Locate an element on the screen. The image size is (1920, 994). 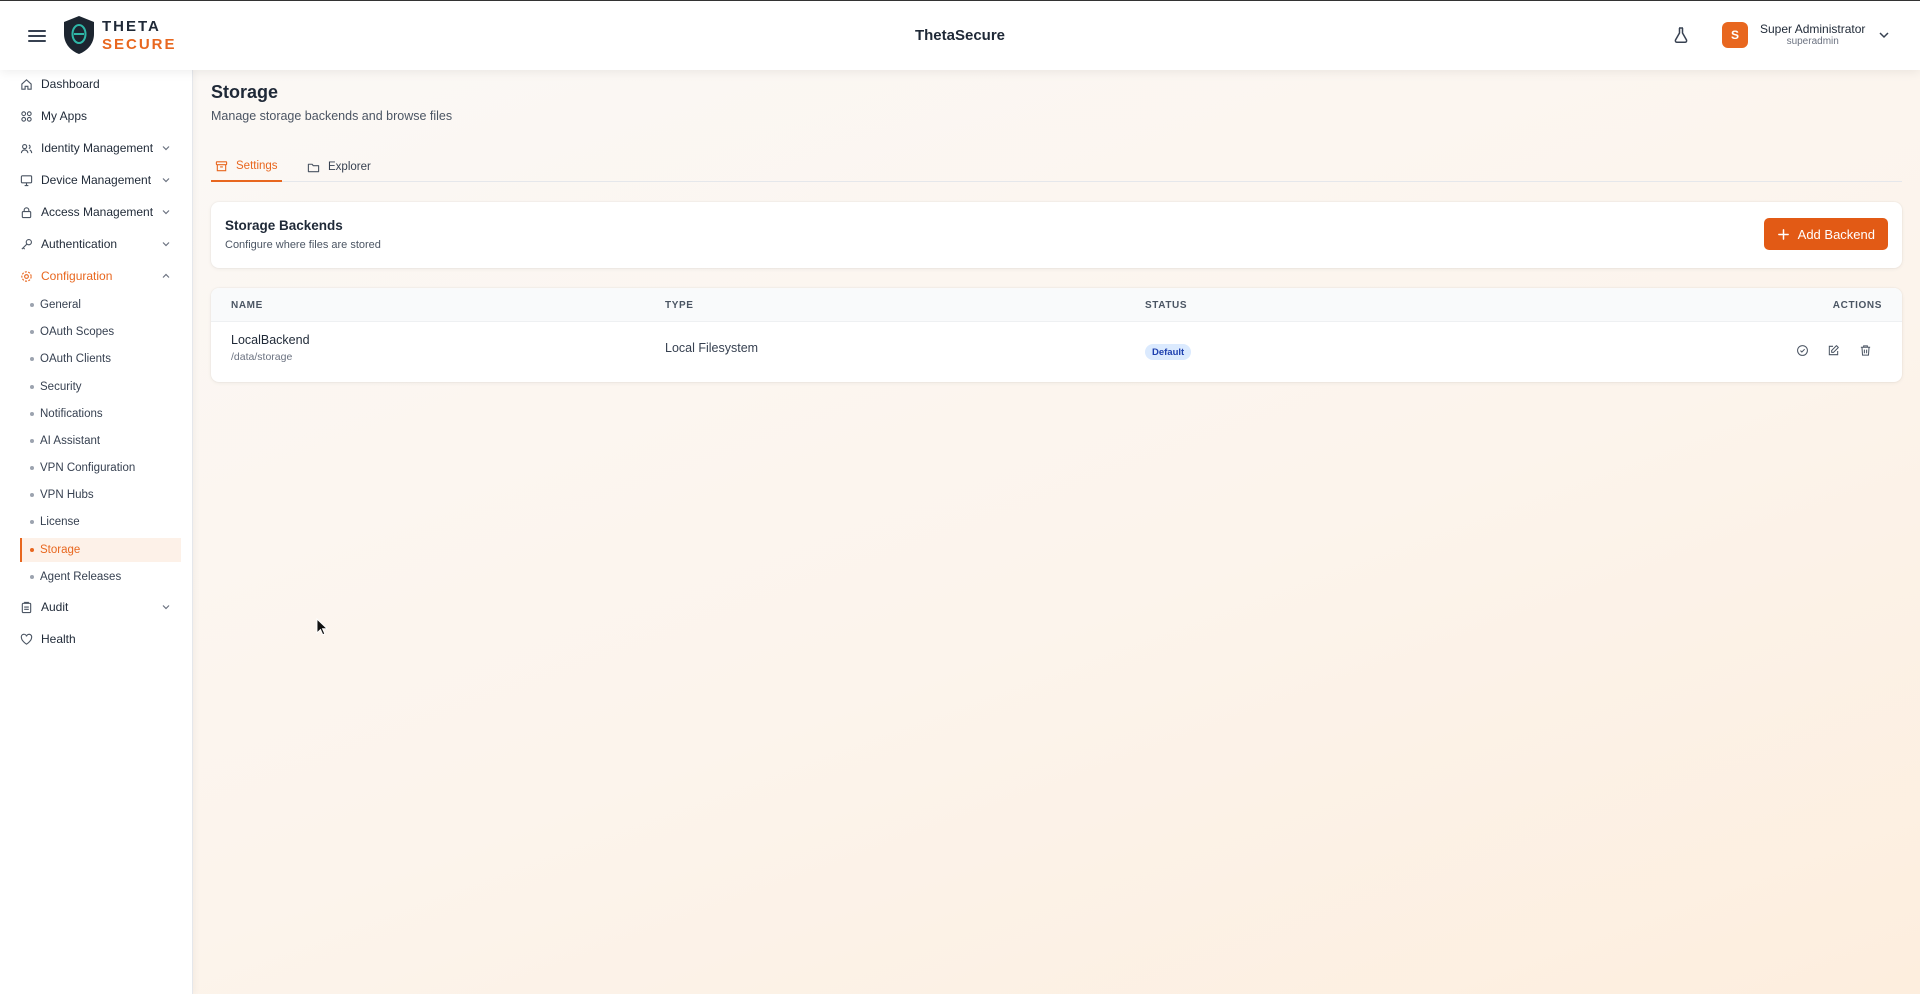
page-title: Storage is located at coordinates (245, 92).